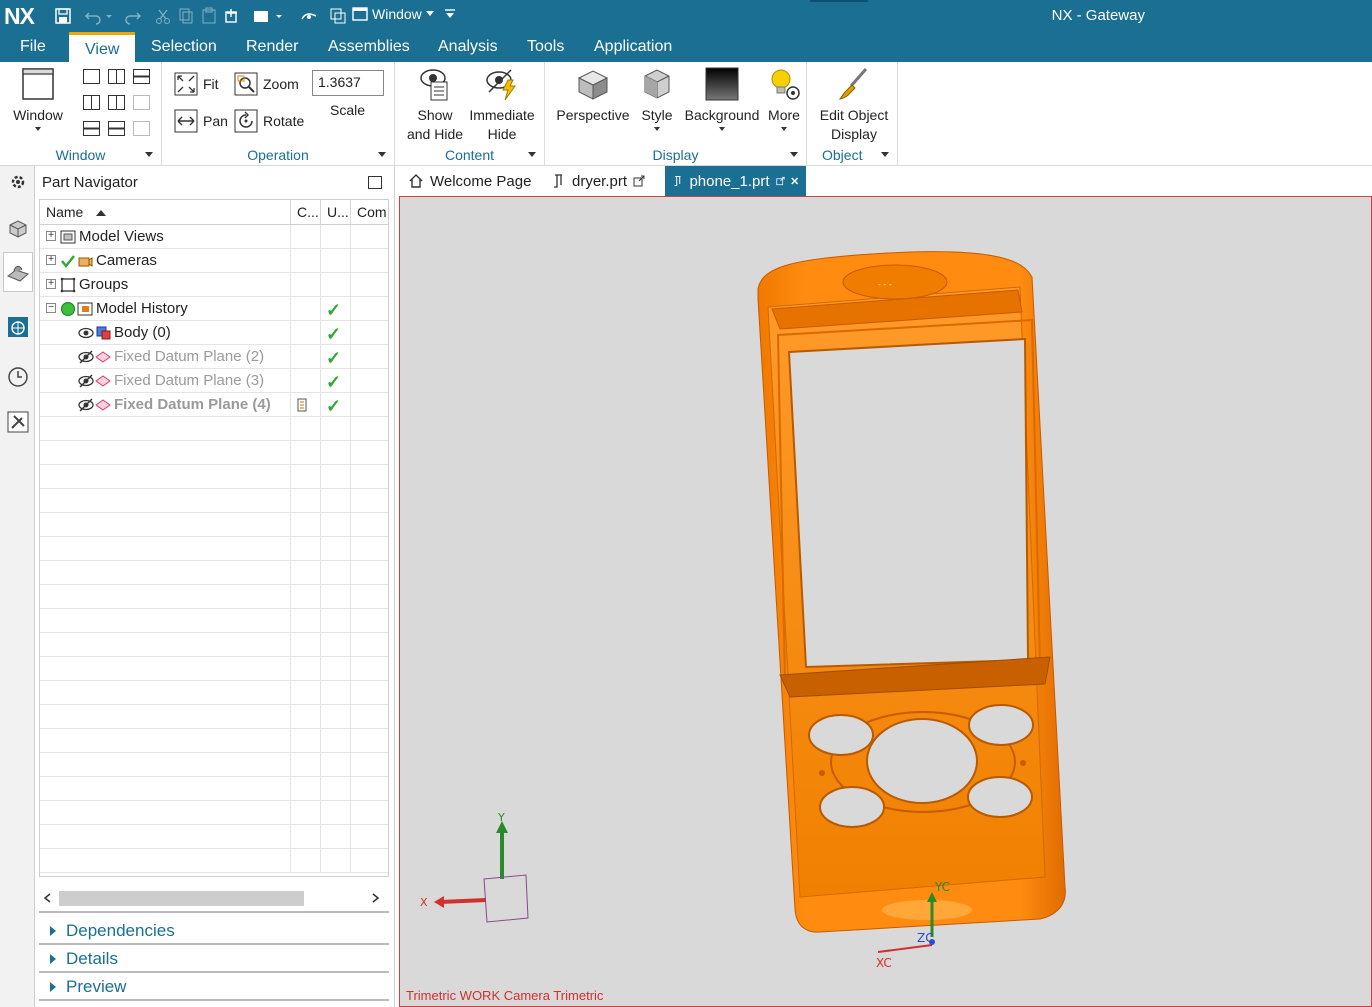 This screenshot has width=1372, height=1007. What do you see at coordinates (309, 16) in the screenshot?
I see `touch-mode-icon` at bounding box center [309, 16].